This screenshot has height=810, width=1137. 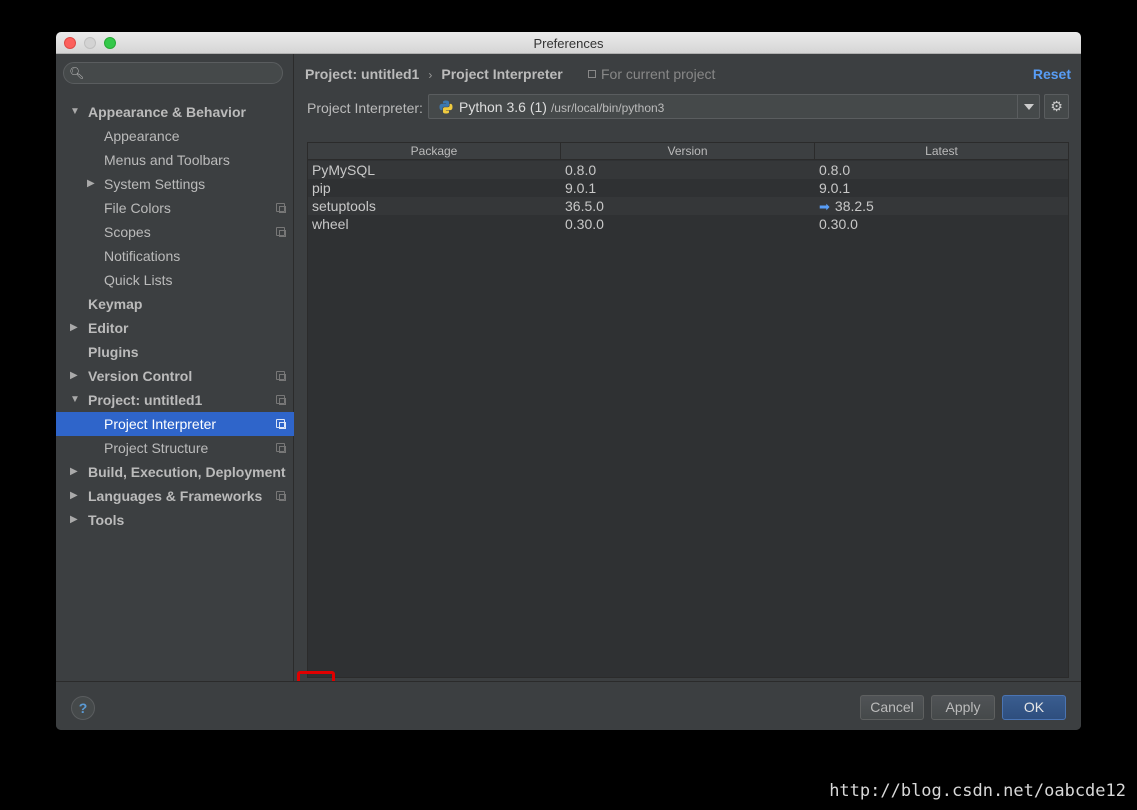 What do you see at coordinates (183, 73) in the screenshot?
I see `search-input` at bounding box center [183, 73].